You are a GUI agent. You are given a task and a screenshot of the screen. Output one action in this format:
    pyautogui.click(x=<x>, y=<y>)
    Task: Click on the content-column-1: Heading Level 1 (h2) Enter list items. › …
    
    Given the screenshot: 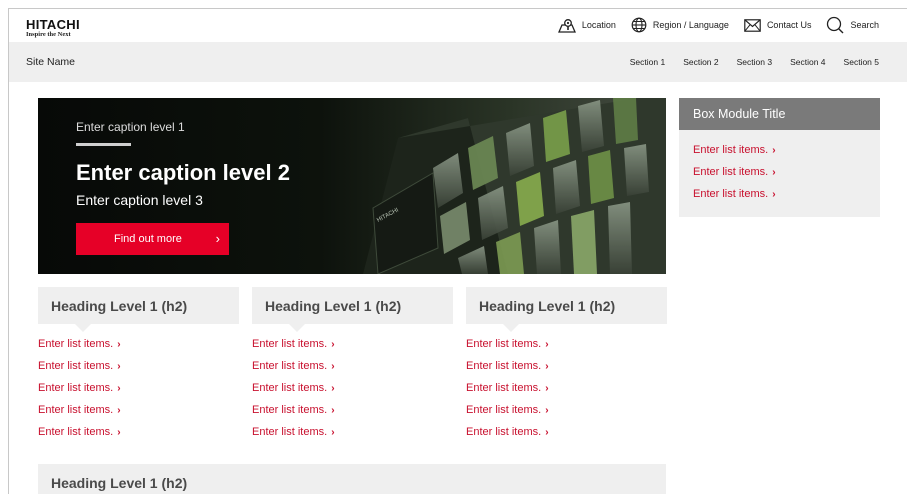 What is the action you would take?
    pyautogui.click(x=138, y=367)
    